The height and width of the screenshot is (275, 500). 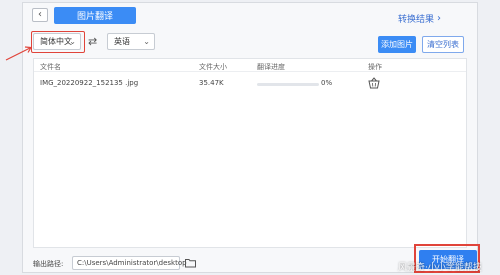 I want to click on page-title: 图片翻译, so click(x=95, y=15).